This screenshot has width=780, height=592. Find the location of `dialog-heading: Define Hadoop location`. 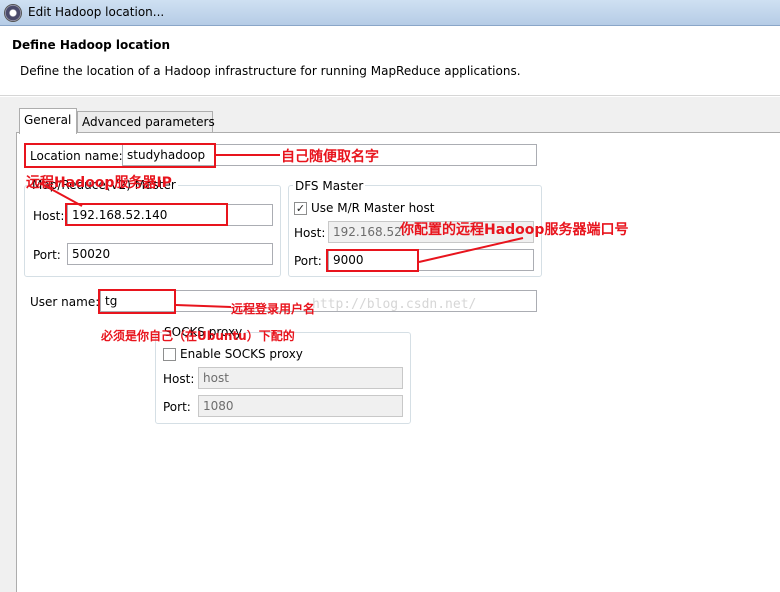

dialog-heading: Define Hadoop location is located at coordinates (91, 45).